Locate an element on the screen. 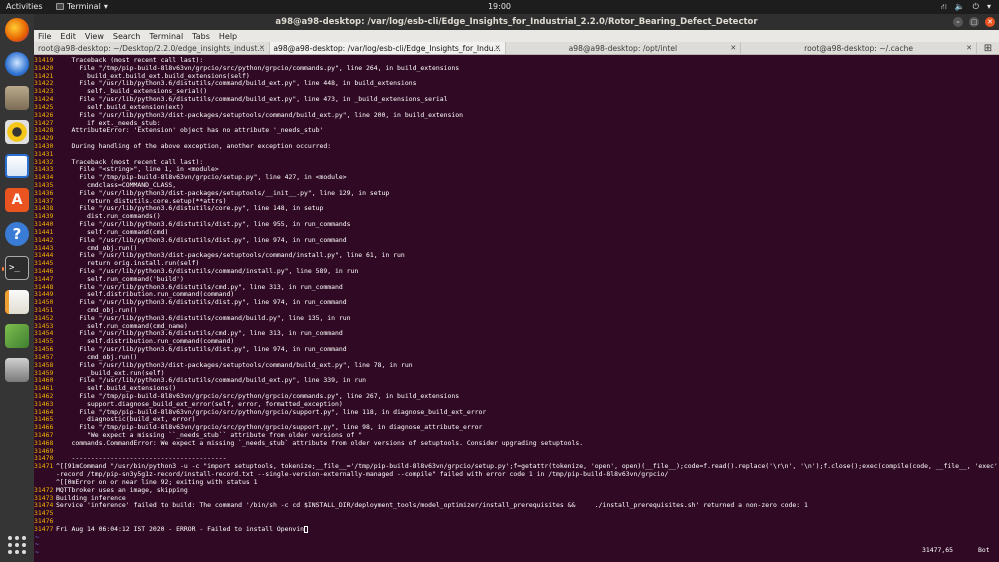  tab-3: a98@a98-desktop: /opt/intel ✕ is located at coordinates (624, 48).